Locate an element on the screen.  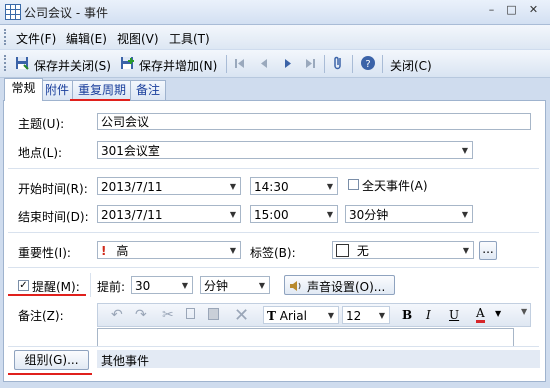
help-icon: ? is located at coordinates (368, 63).